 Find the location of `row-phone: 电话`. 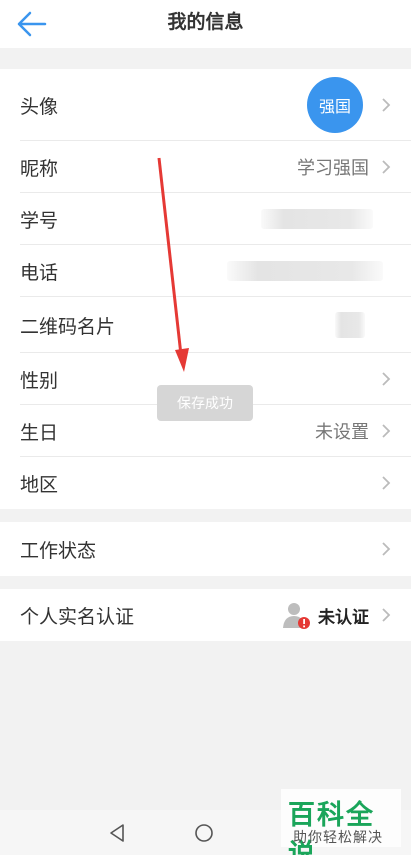

row-phone: 电话 is located at coordinates (205, 271).